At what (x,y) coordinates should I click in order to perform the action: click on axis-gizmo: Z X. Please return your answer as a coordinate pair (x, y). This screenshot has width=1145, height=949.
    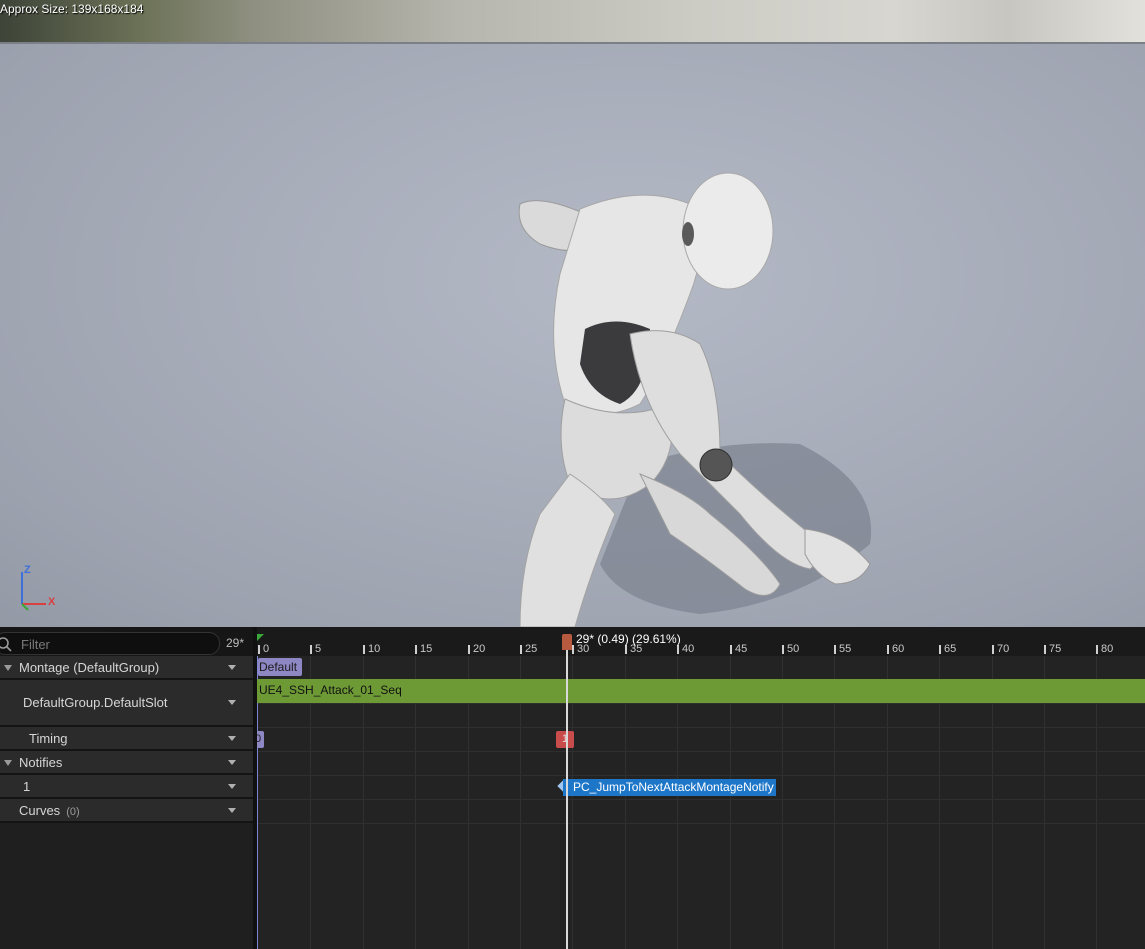
    Looking at the image, I should click on (39, 589).